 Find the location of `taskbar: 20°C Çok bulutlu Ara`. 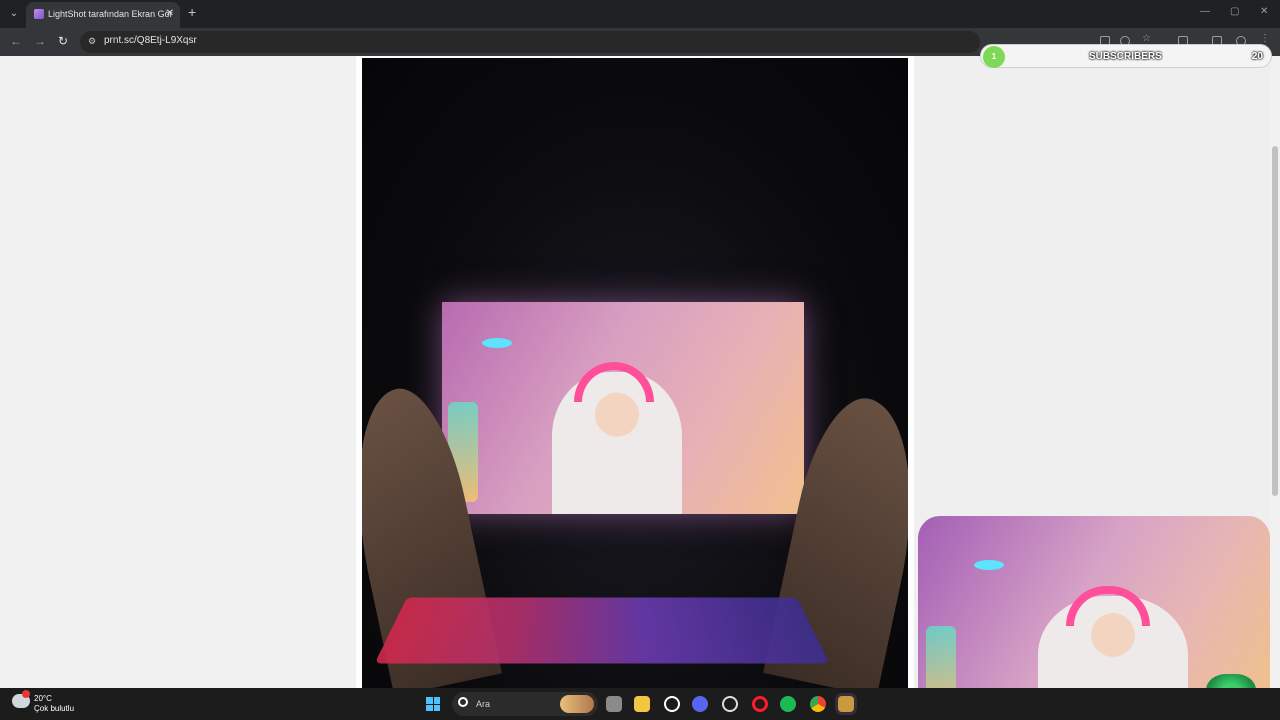

taskbar: 20°C Çok bulutlu Ara is located at coordinates (640, 704).